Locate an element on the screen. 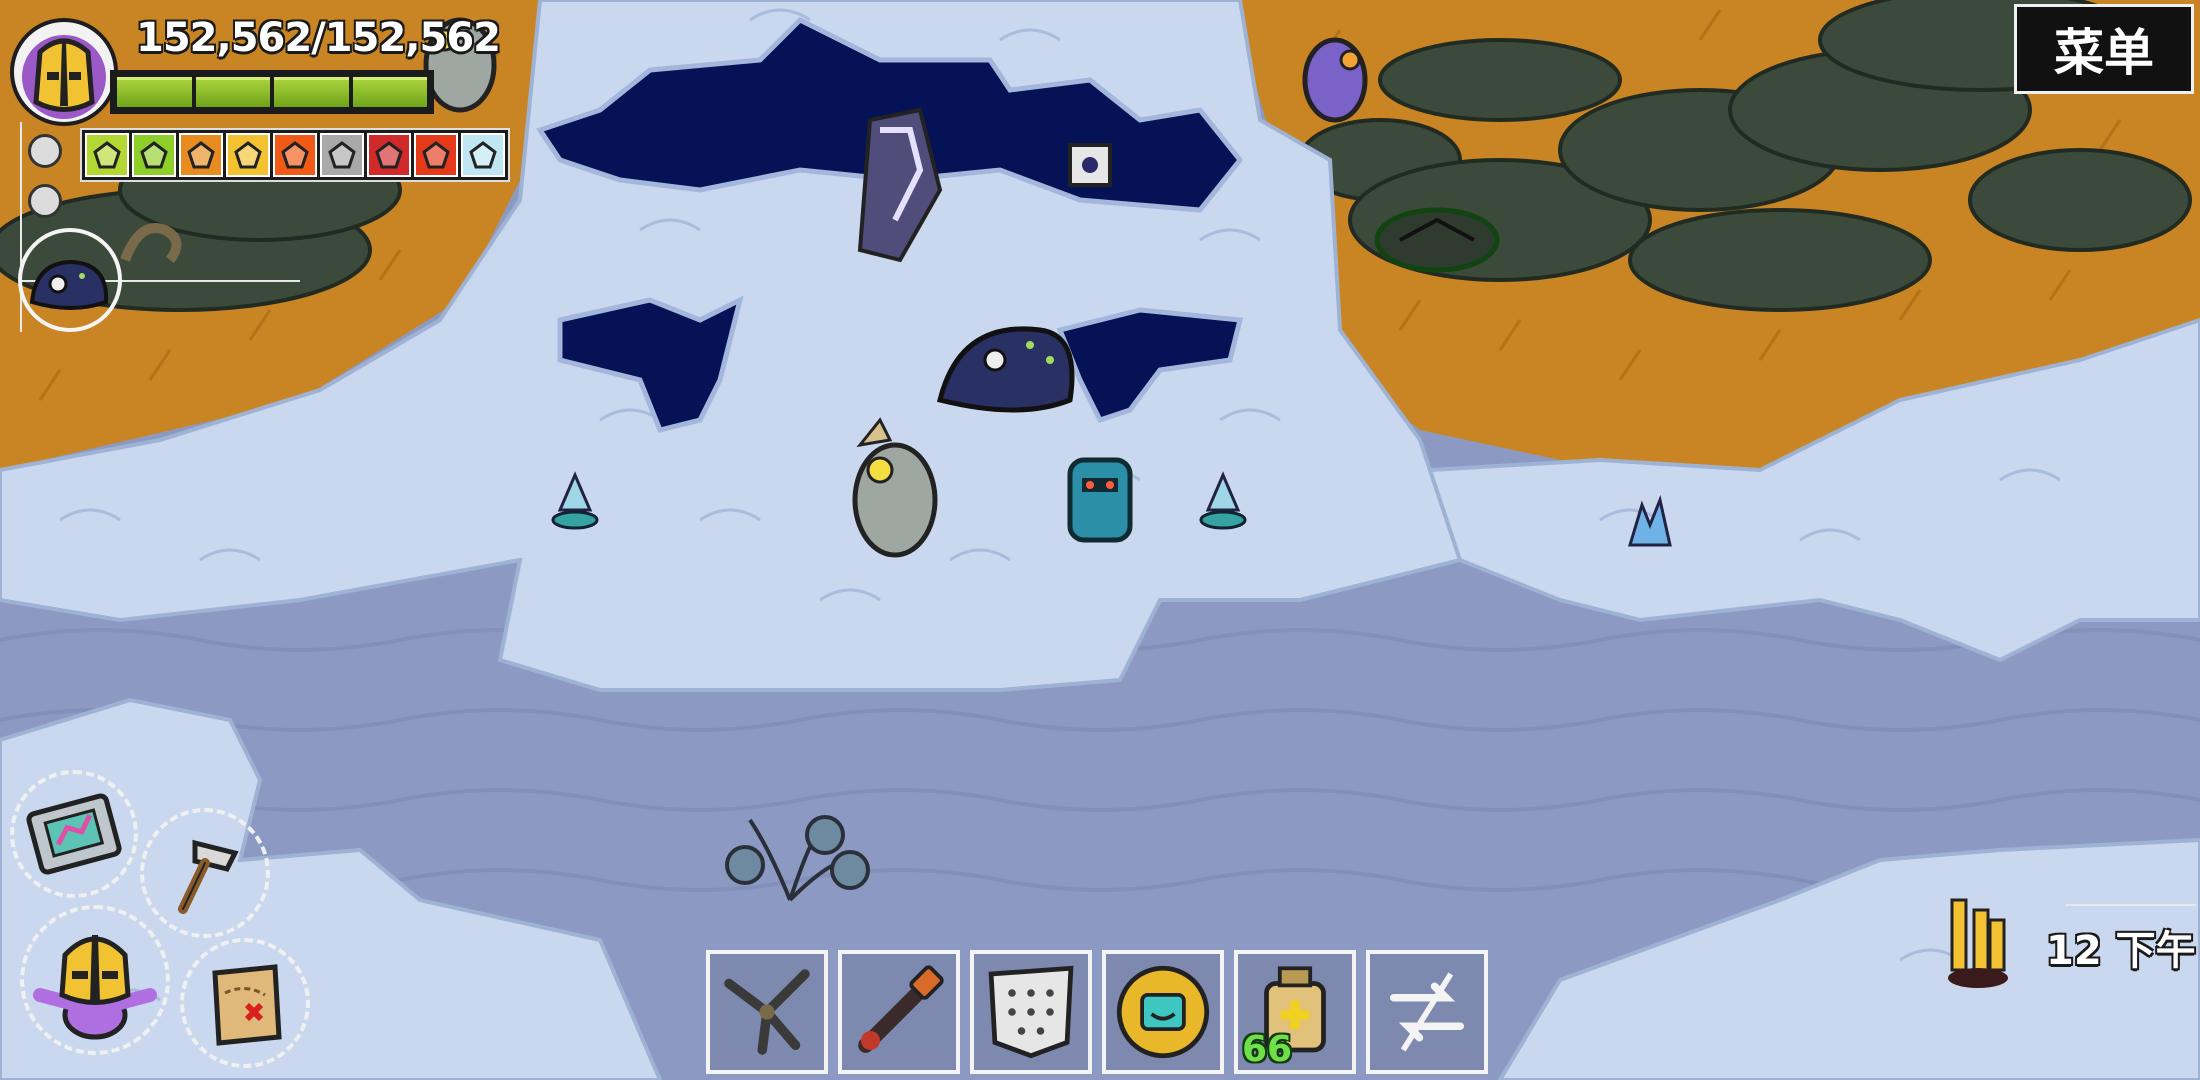  ice-shield-icon is located at coordinates (483, 155).